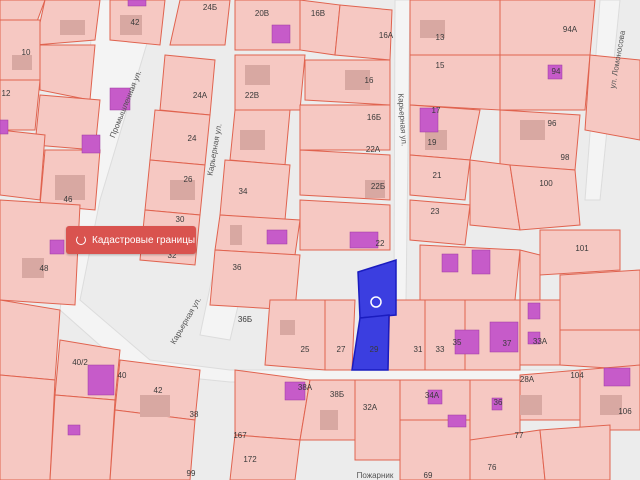 The width and height of the screenshot is (640, 480). What do you see at coordinates (262, 13) in the screenshot?
I see `parcel-number-label: 20В` at bounding box center [262, 13].